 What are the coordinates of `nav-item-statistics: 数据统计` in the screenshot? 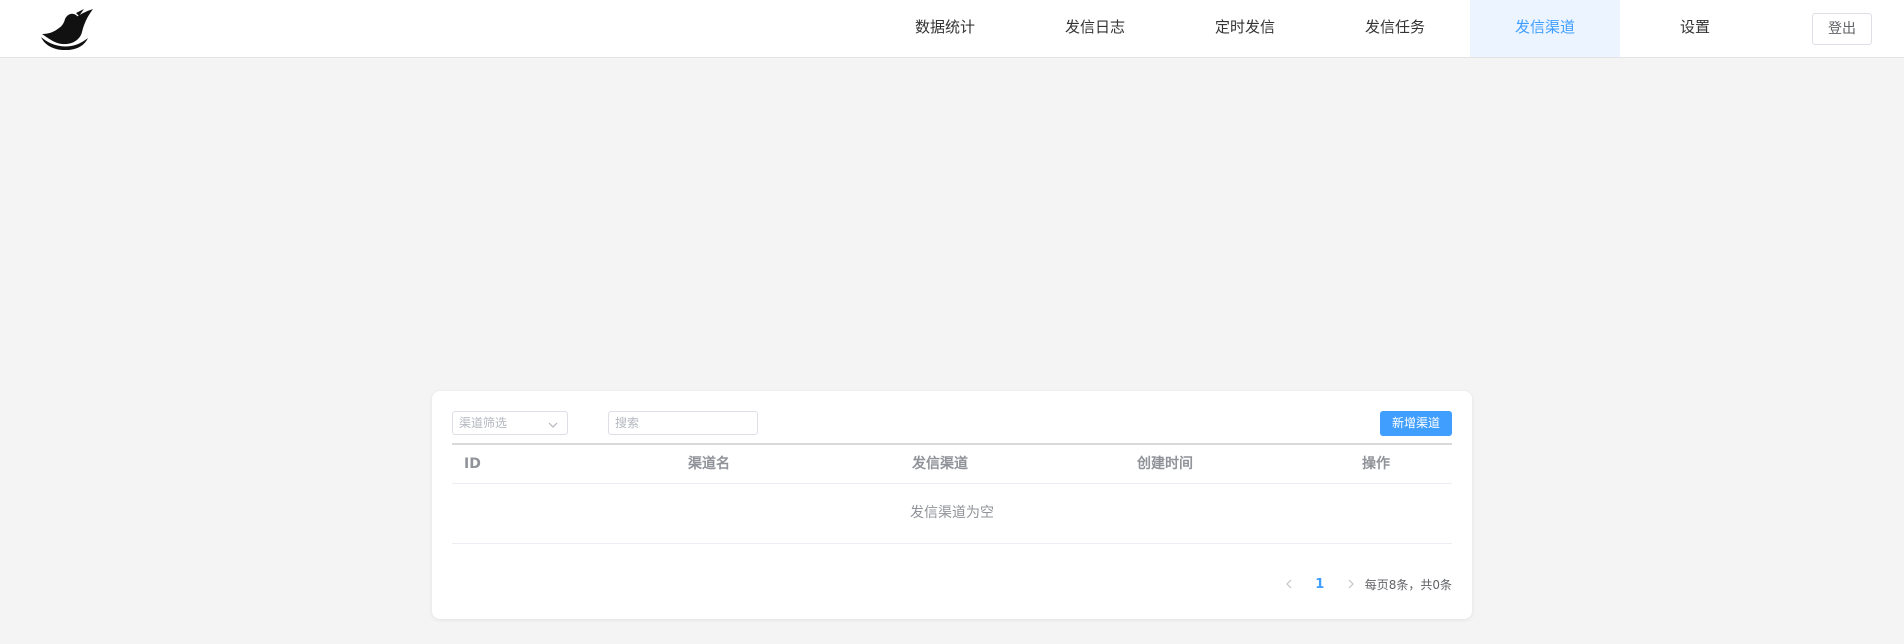 It's located at (945, 28).